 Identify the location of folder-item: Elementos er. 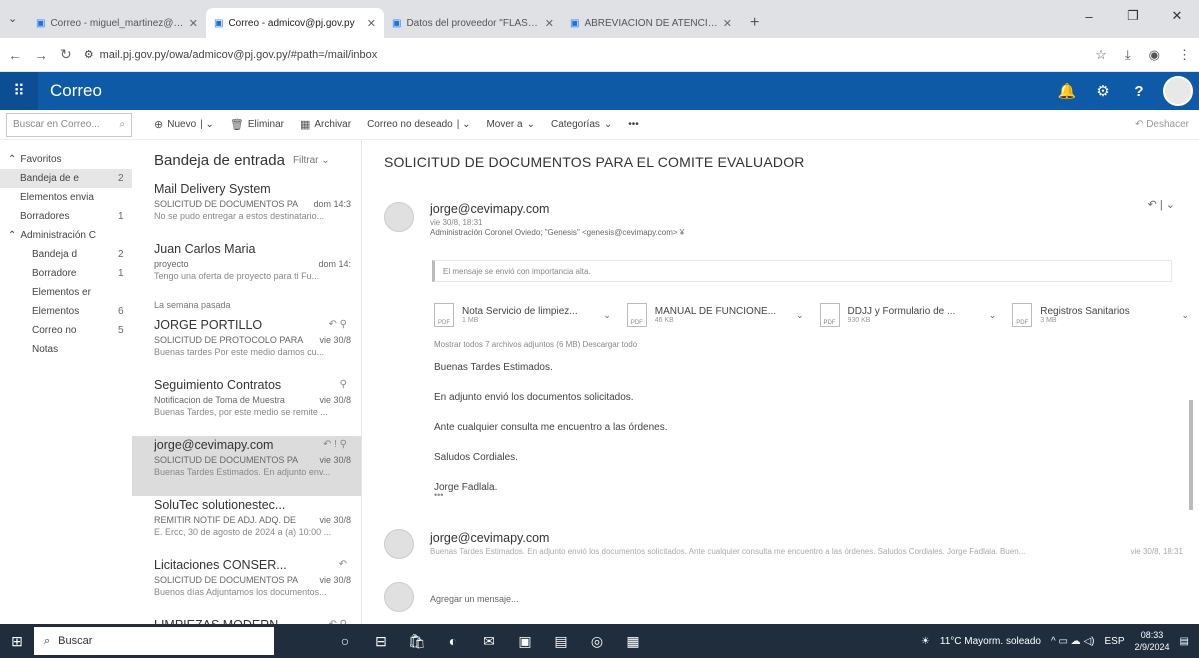
(66, 292).